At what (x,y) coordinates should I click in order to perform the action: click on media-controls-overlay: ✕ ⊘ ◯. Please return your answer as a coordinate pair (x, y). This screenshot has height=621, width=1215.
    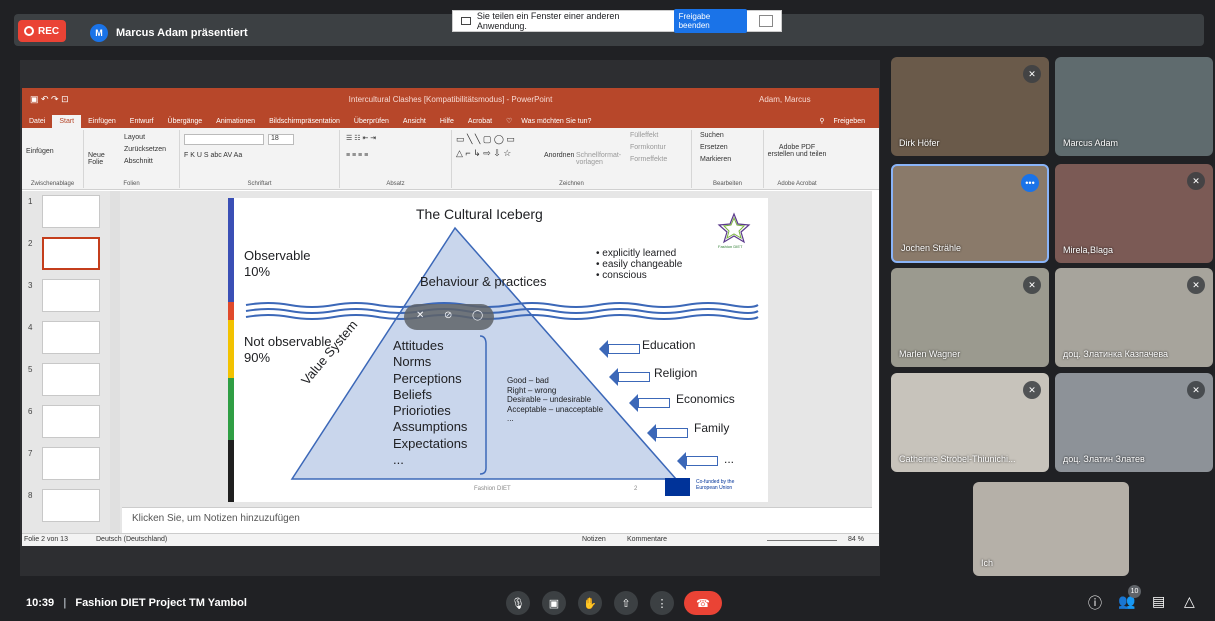
    Looking at the image, I should click on (449, 317).